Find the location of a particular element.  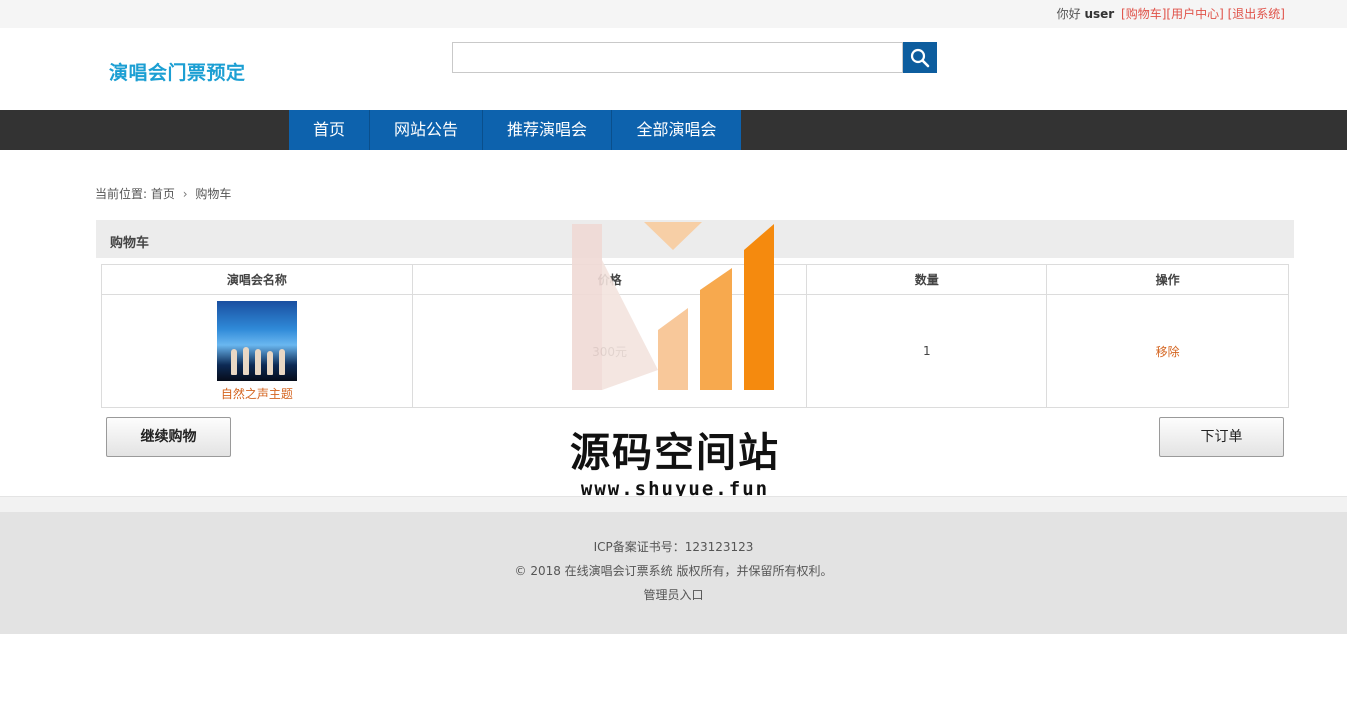

admin-entry-link: 管理员入口 is located at coordinates (673, 594).